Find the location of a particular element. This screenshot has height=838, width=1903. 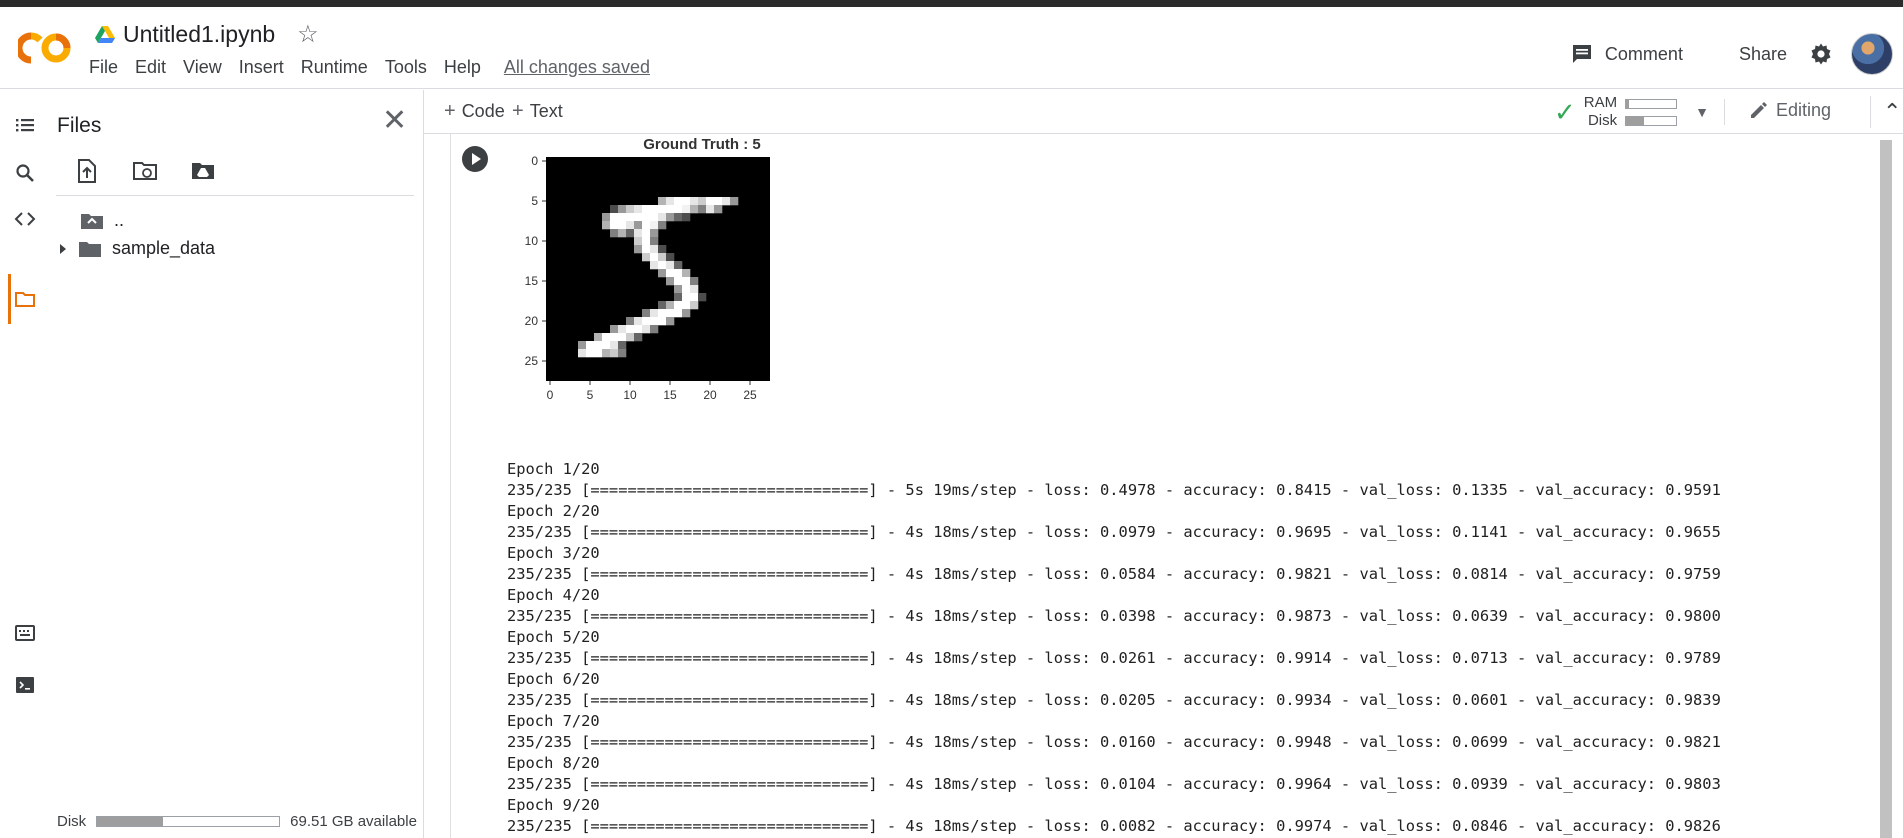

star-icon: ☆ is located at coordinates (308, 34).